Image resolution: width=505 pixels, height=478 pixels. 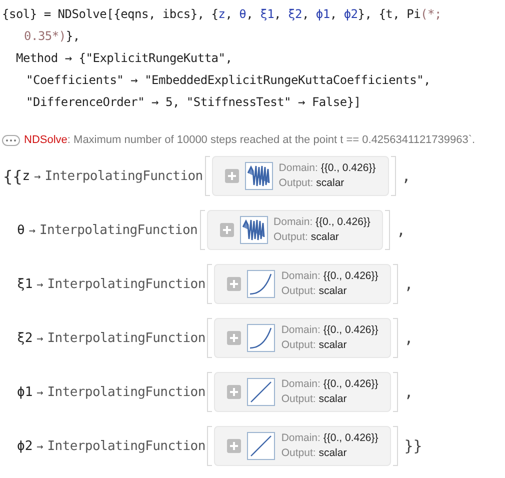 What do you see at coordinates (193, 102) in the screenshot?
I see `code-line: "DifferenceOrder" → 5, "StiffnessTest" → False}]` at bounding box center [193, 102].